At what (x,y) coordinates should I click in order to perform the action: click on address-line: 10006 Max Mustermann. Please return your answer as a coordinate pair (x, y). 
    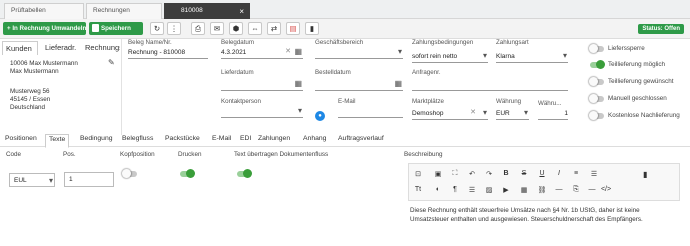
    Looking at the image, I should click on (44, 63).